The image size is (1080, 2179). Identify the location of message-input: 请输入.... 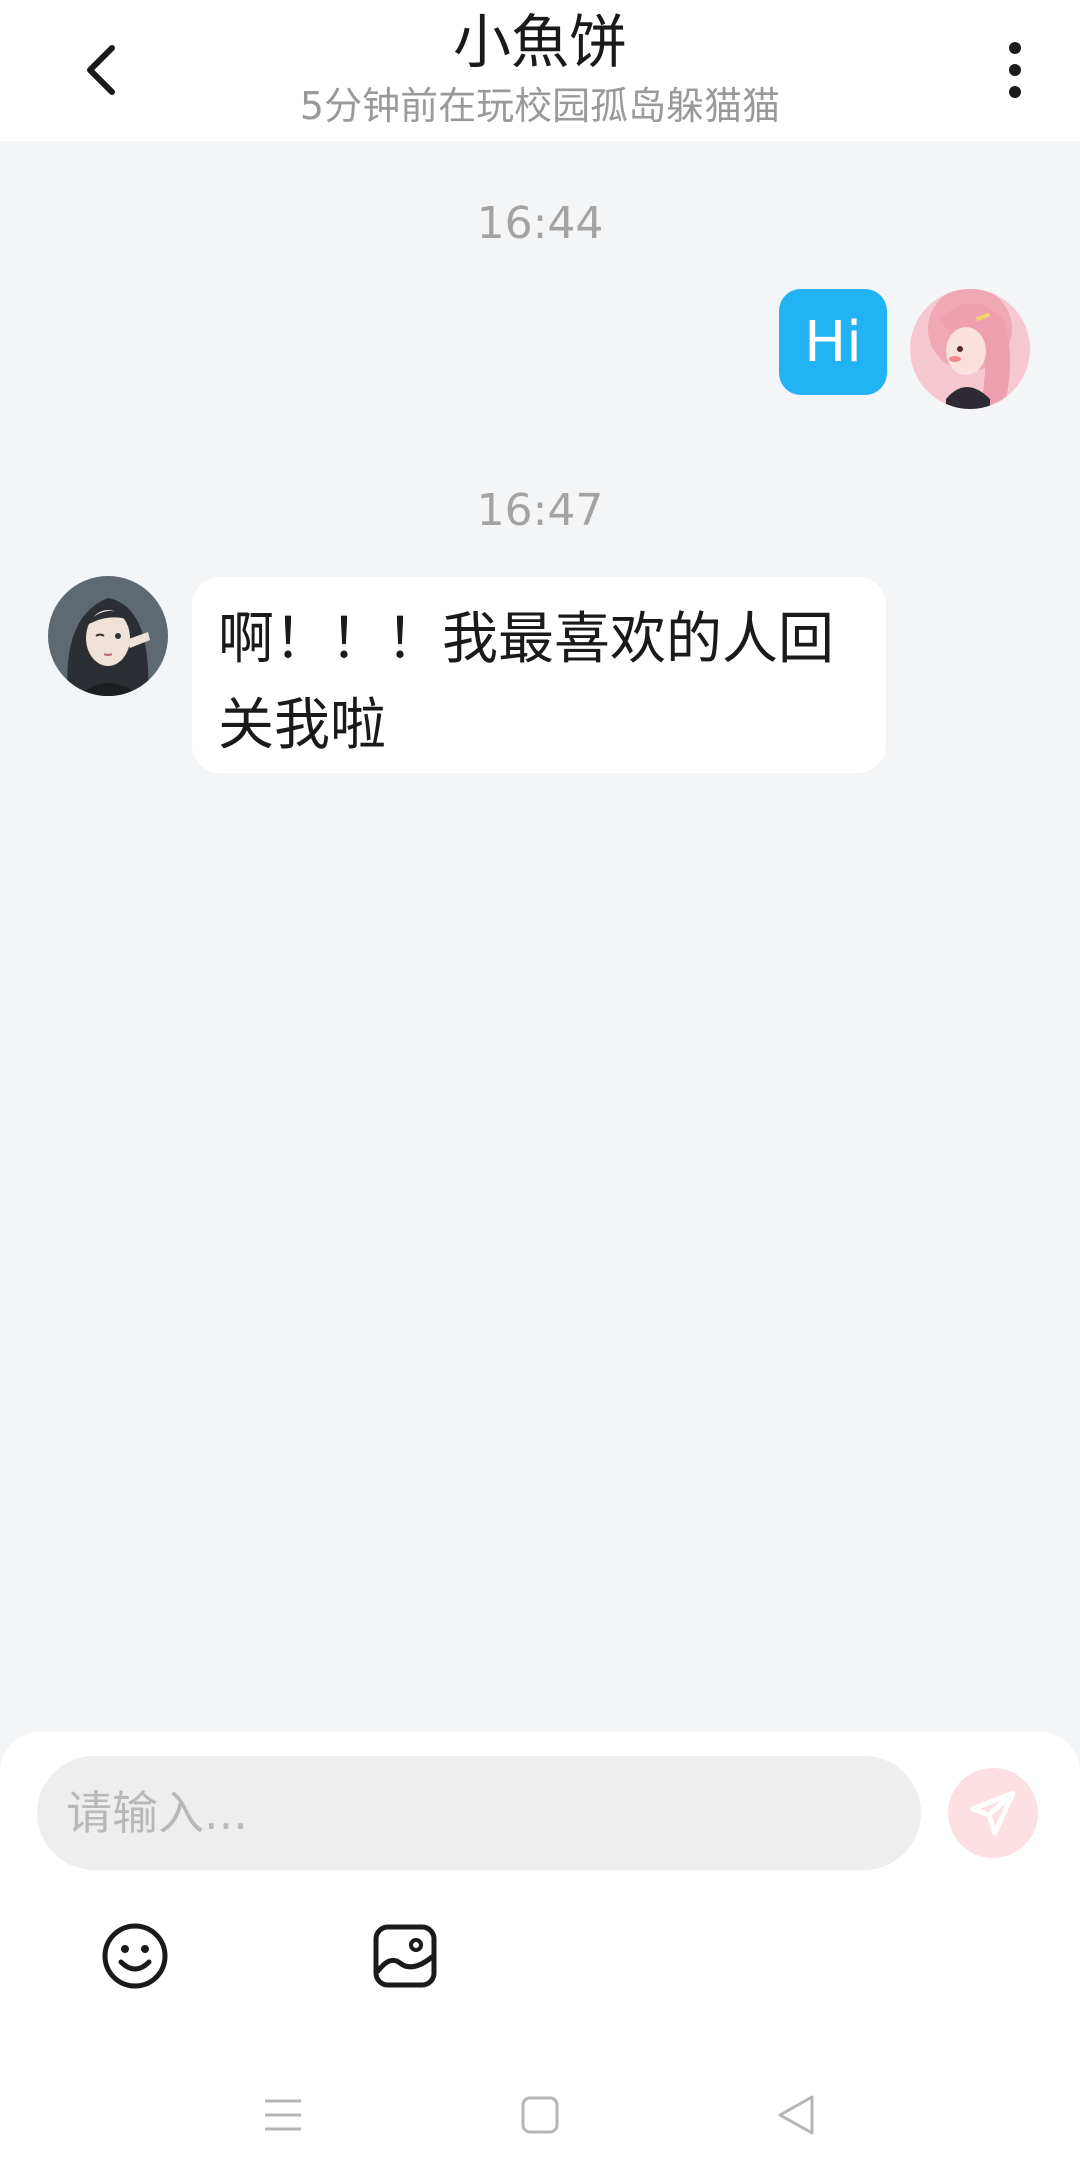
(479, 1813).